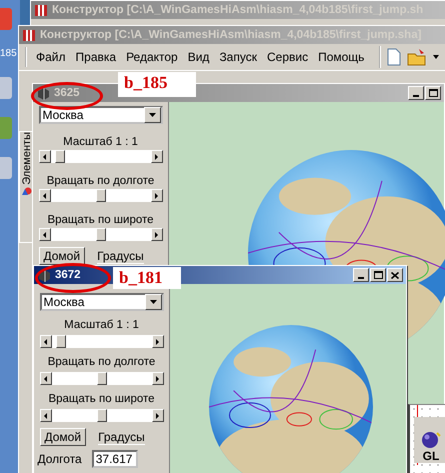 The width and height of the screenshot is (445, 473). I want to click on close-icon, so click(395, 275).